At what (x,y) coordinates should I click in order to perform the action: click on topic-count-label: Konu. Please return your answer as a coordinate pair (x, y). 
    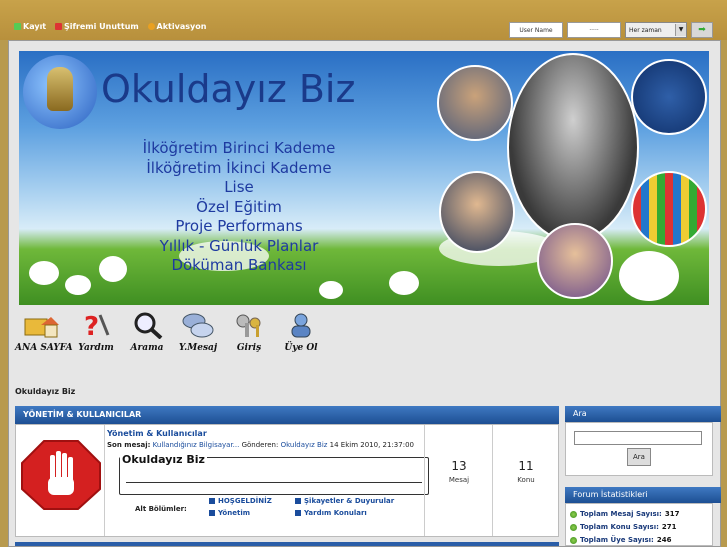
    Looking at the image, I should click on (526, 480).